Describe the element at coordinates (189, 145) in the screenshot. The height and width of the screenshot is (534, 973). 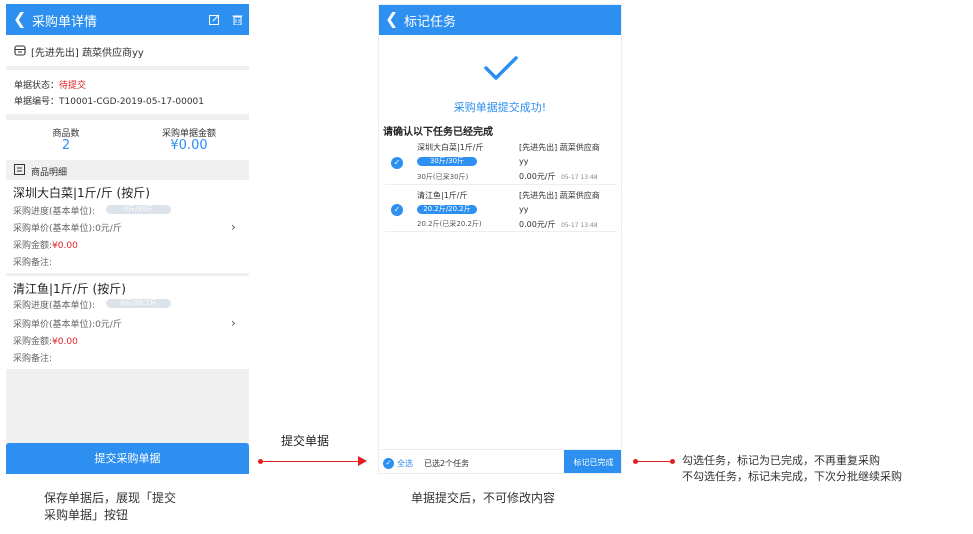
I see `amount-value: ¥0.00` at that location.